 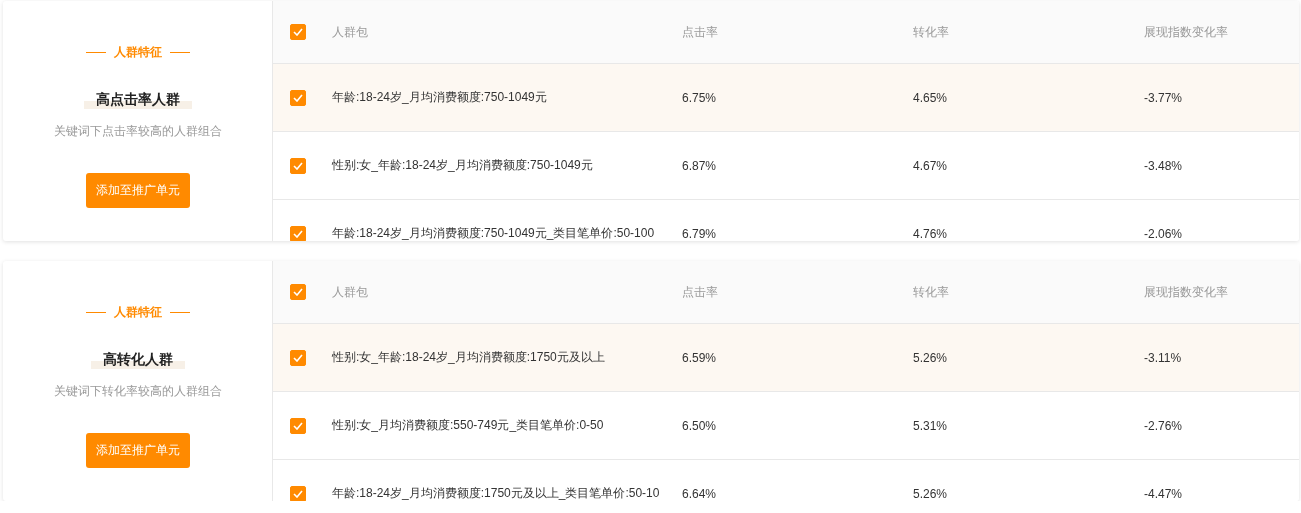 What do you see at coordinates (700, 233) in the screenshot?
I see `table-cell-text: 6.79%` at bounding box center [700, 233].